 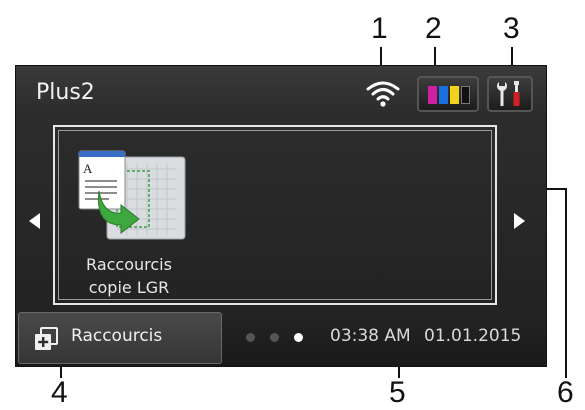 I want to click on callout-4: 4, so click(x=59, y=392).